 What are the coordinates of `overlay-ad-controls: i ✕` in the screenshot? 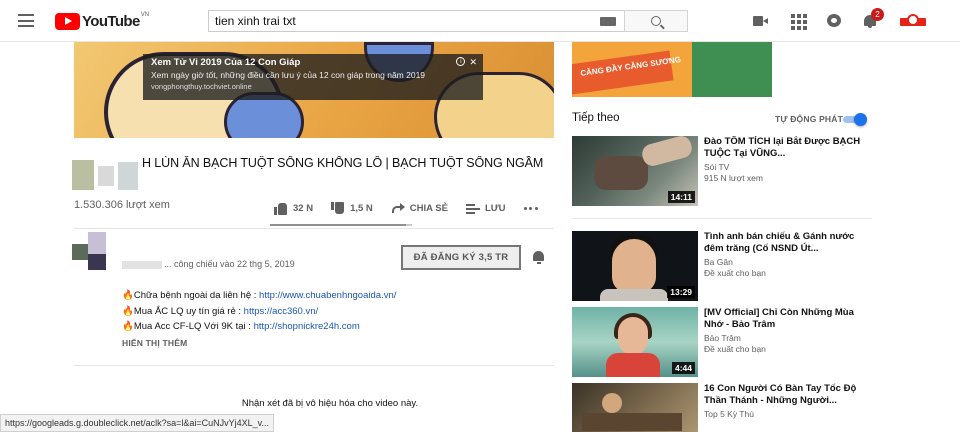 It's located at (466, 62).